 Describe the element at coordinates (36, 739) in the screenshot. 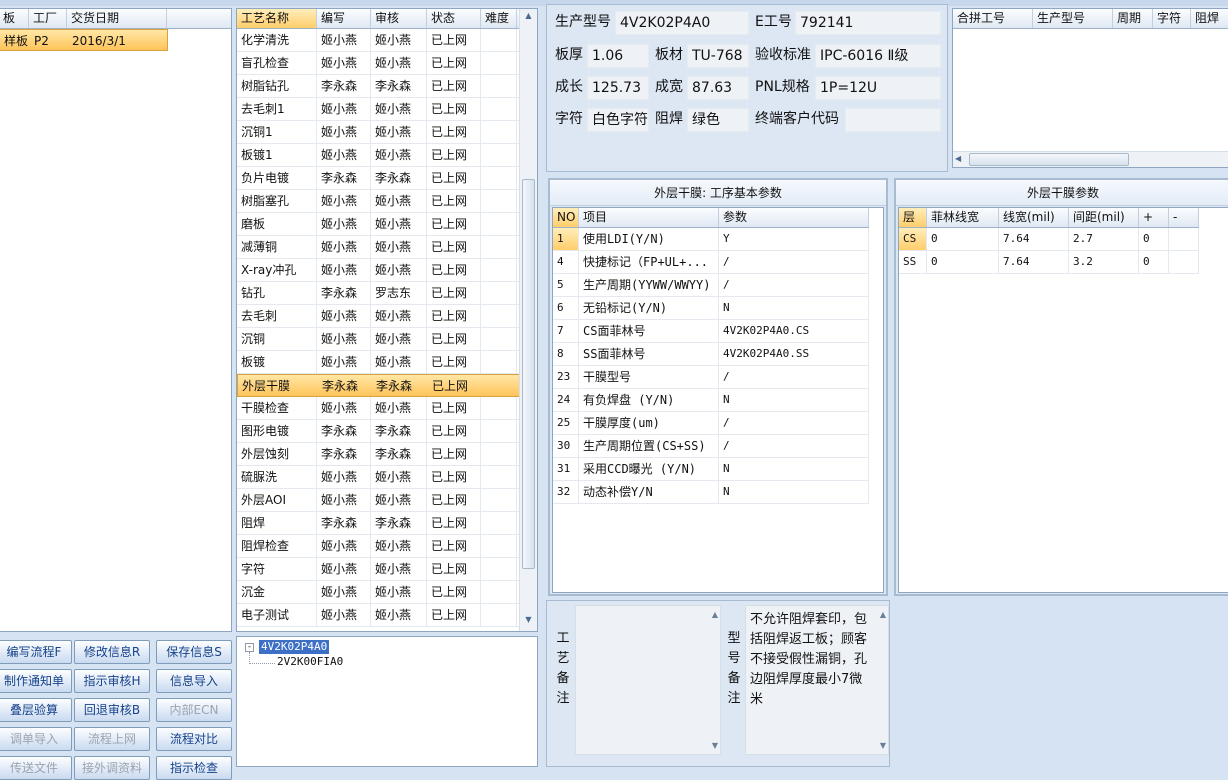

I see `order-import-button: 调单导入` at that location.